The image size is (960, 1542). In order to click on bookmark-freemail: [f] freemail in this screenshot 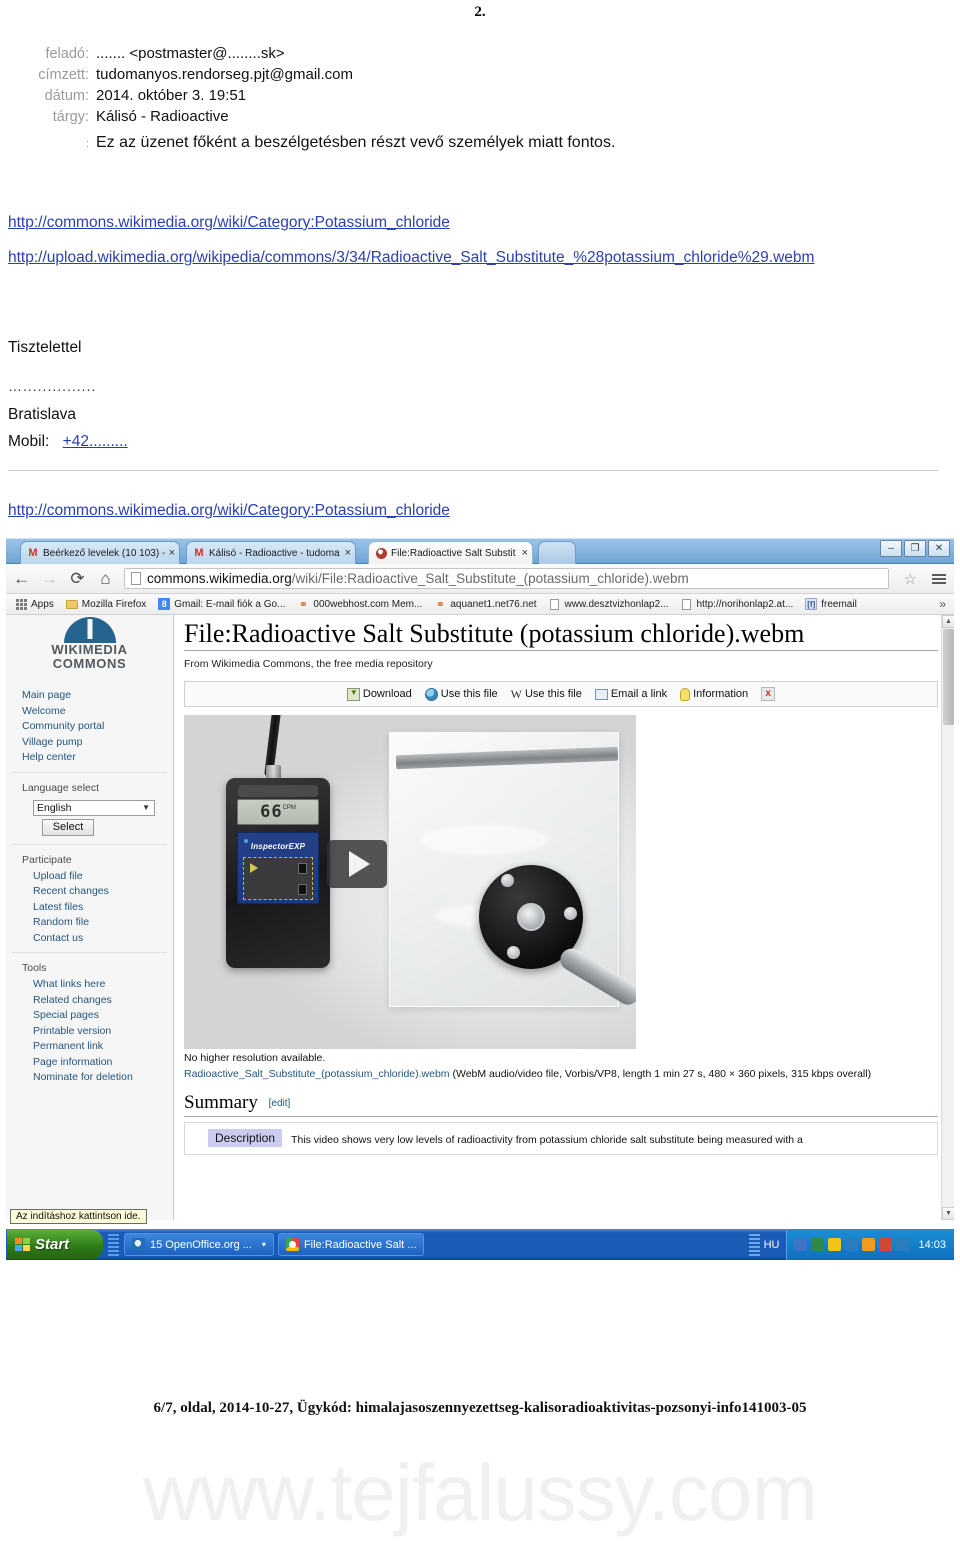, I will do `click(831, 604)`.